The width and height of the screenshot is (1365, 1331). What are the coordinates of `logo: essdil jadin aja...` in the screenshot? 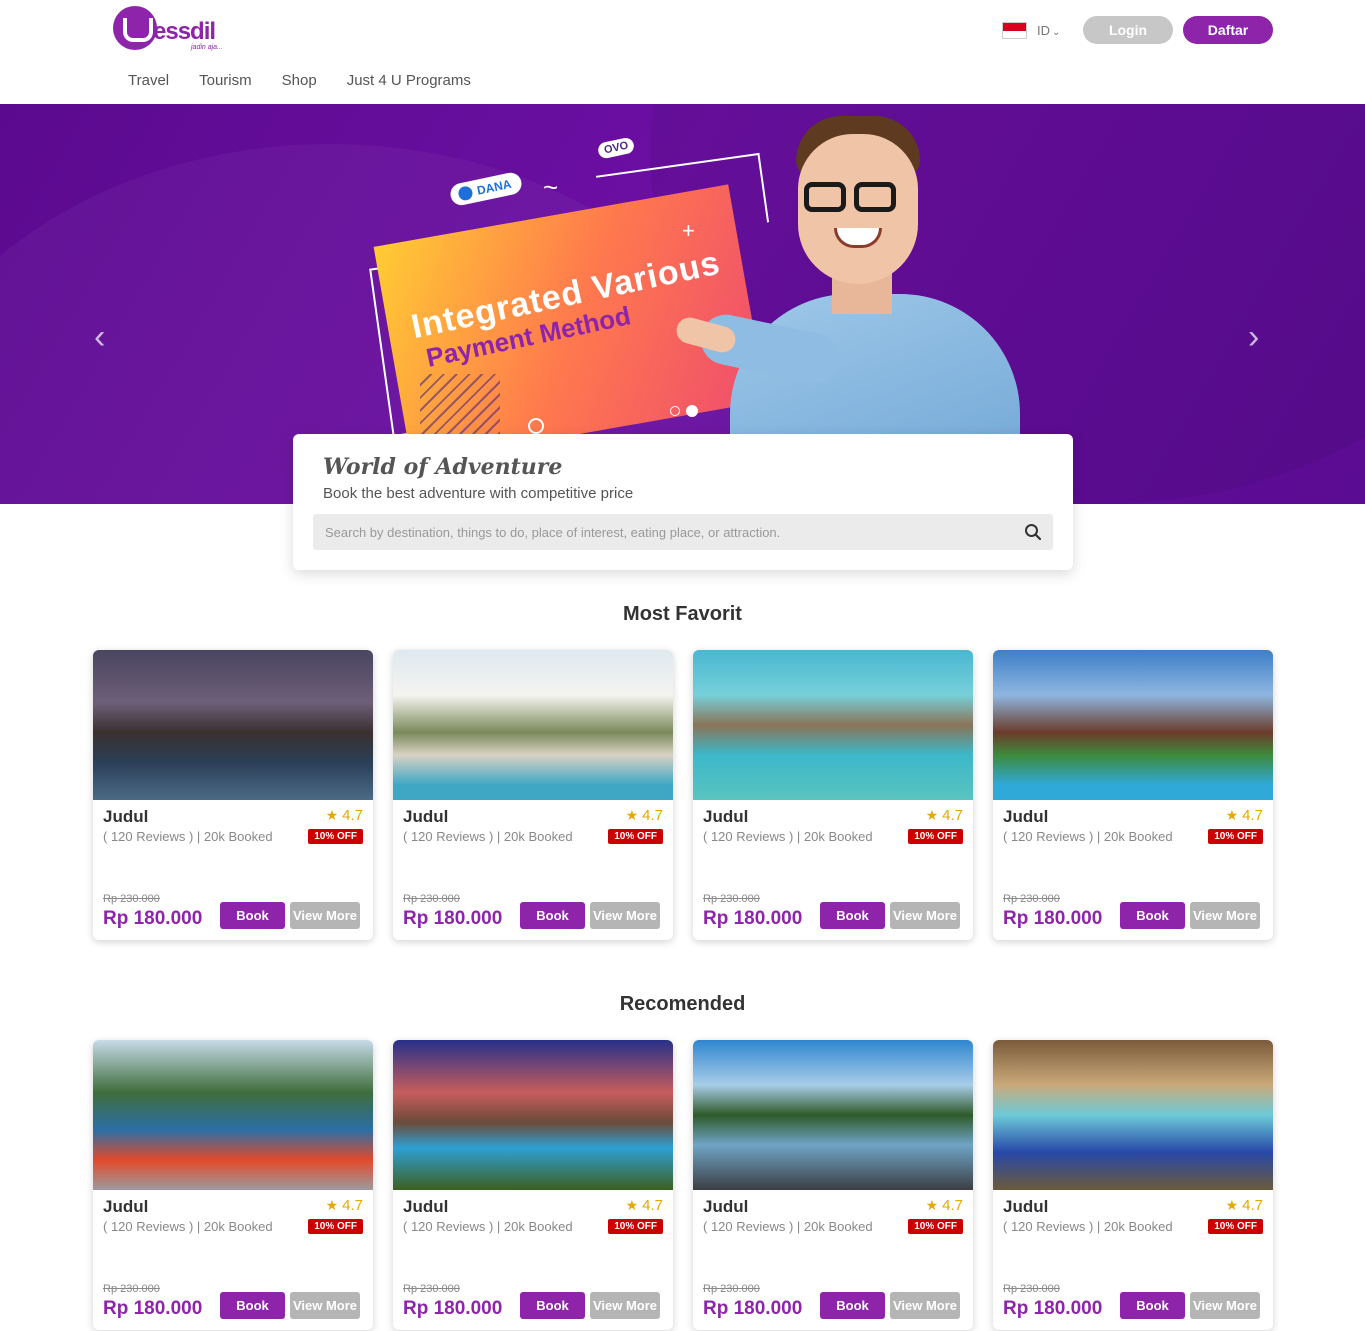 It's located at (173, 30).